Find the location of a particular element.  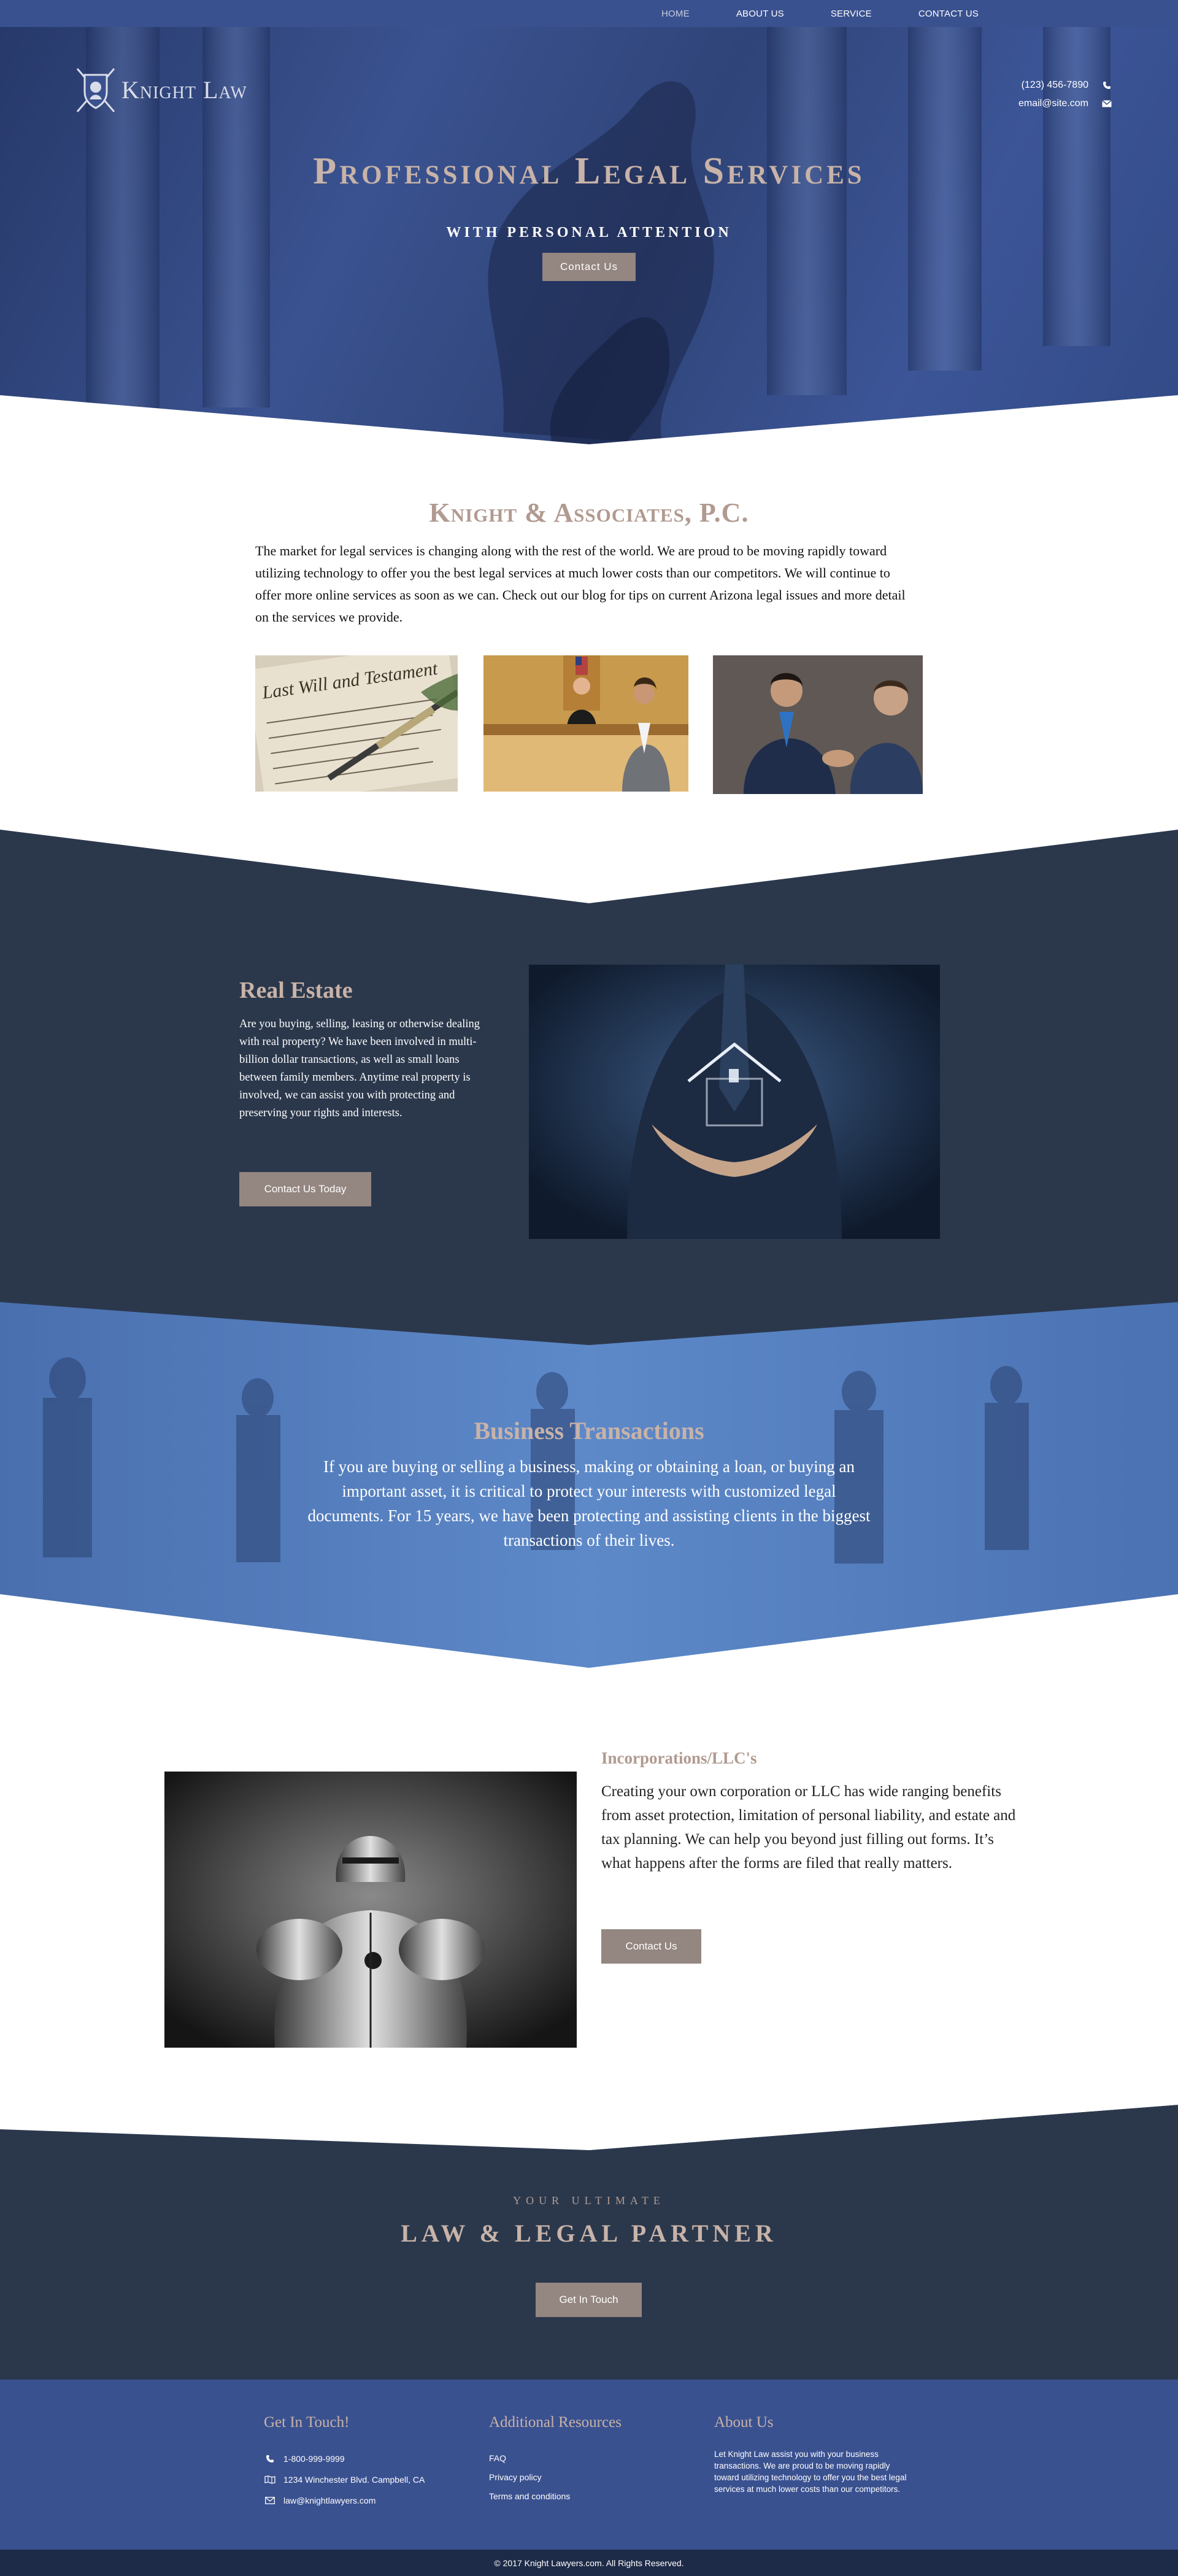

header-contact: (123) 456-7890 email@site.com is located at coordinates (1065, 94).